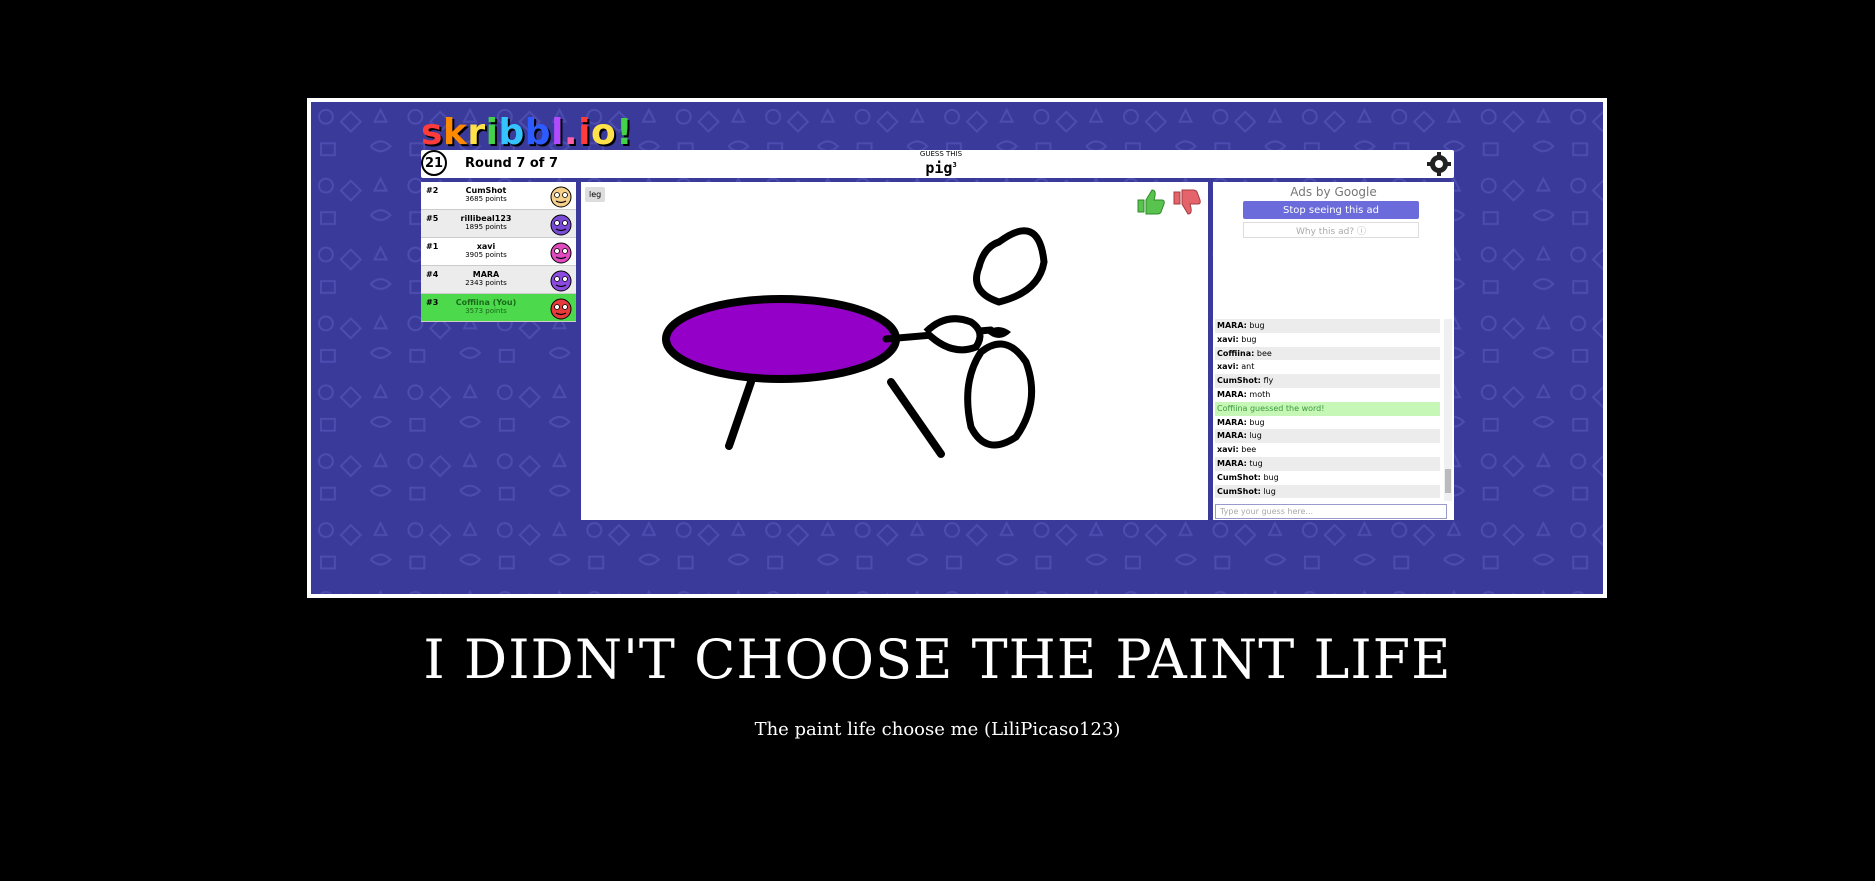 The image size is (1875, 881). Describe the element at coordinates (1331, 210) in the screenshot. I see `stop-seeing-ad-button: Stop seeing this ad` at that location.